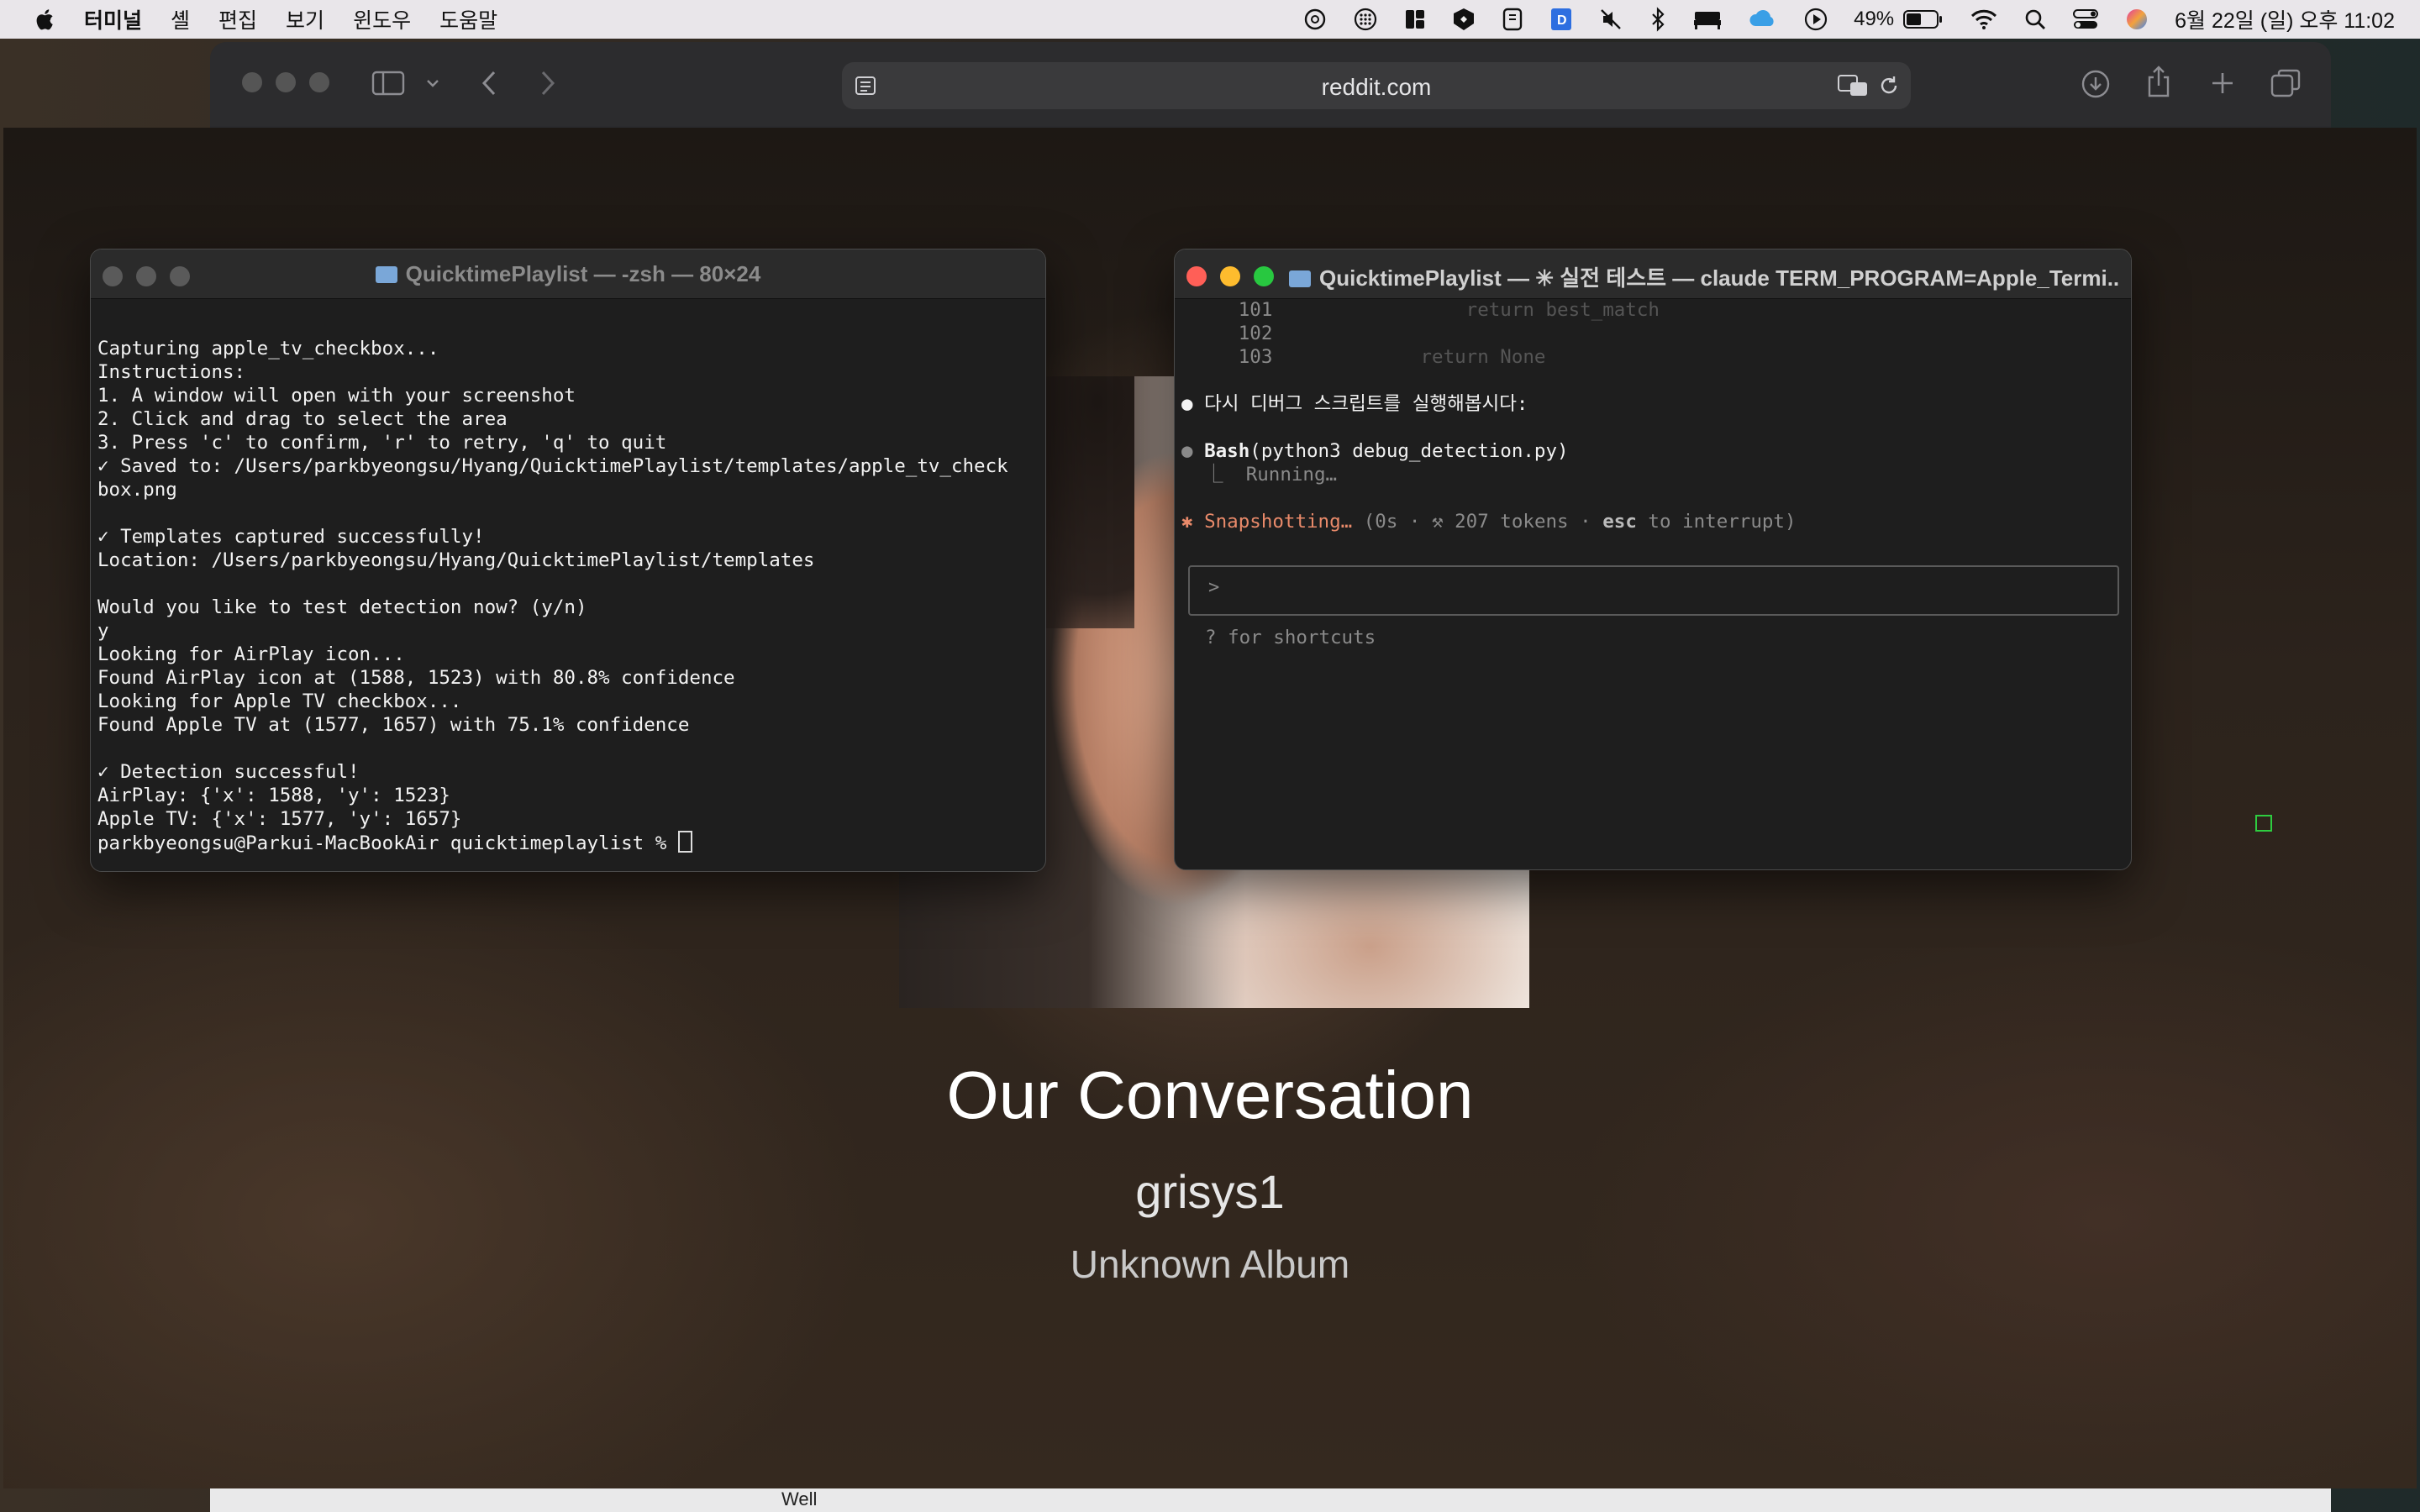 The width and height of the screenshot is (2420, 1512). Describe the element at coordinates (1415, 19) in the screenshot. I see `layout-icon` at that location.